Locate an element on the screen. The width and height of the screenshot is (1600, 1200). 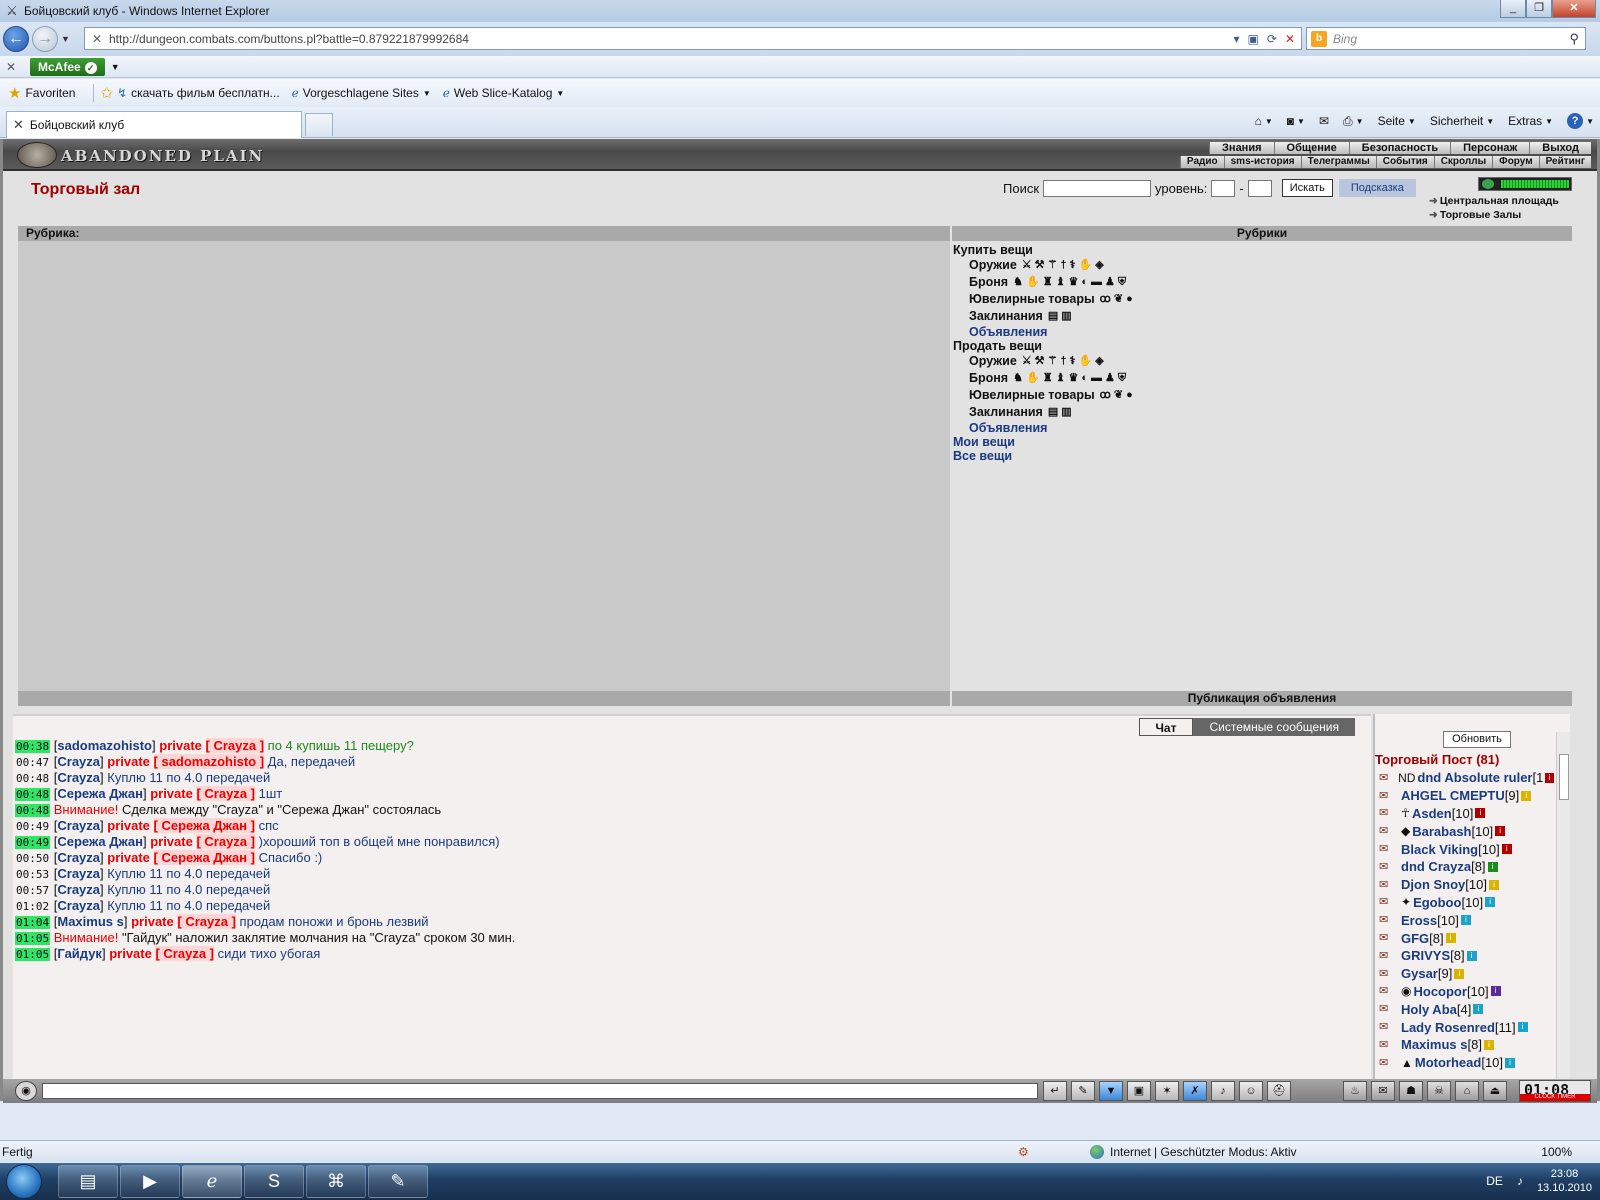
ie-task-icon: ℯ is located at coordinates (212, 1181).